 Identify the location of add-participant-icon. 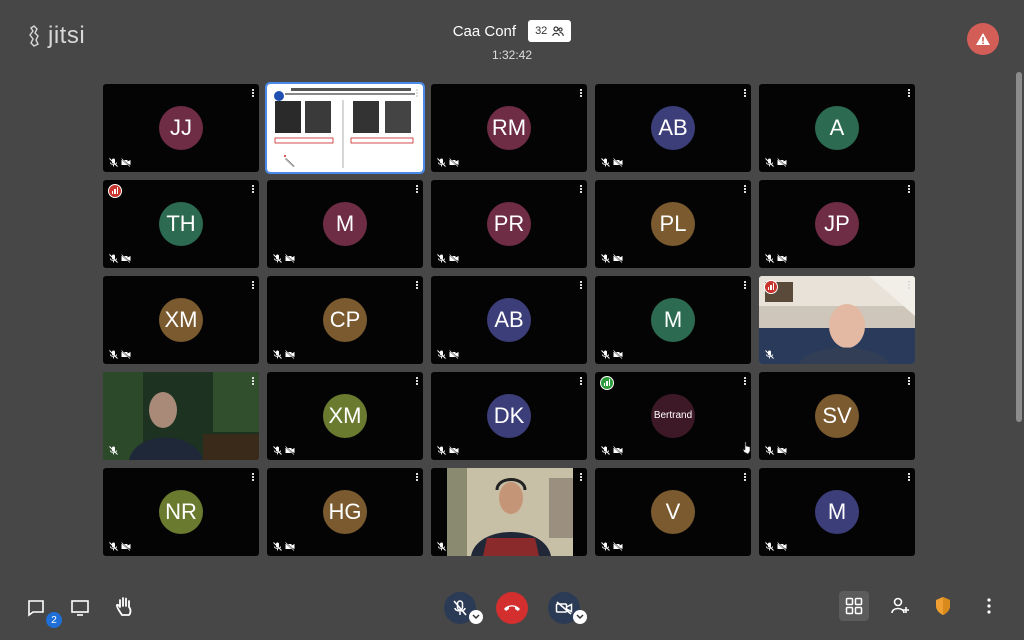
(900, 605).